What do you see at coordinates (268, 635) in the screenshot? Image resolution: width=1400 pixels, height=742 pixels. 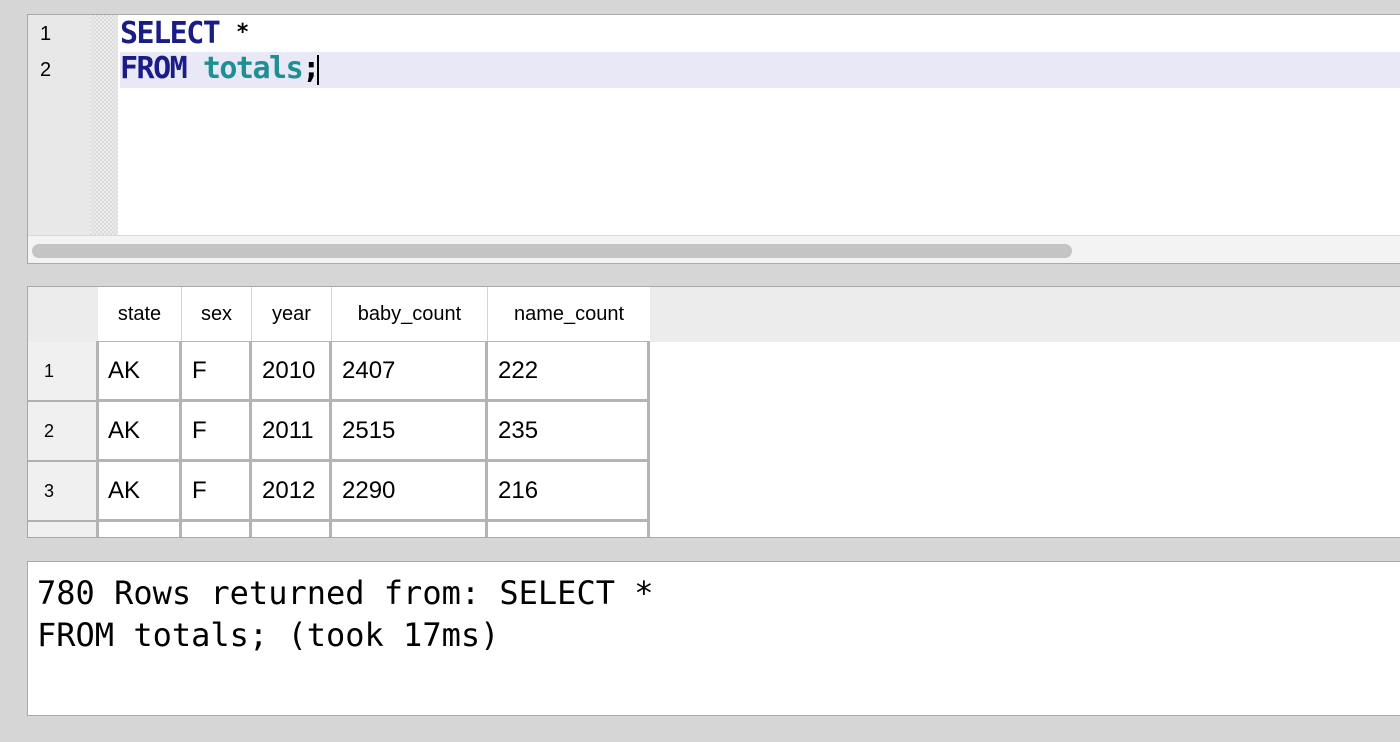 I see `status-line-2: FROM totals; (took 17ms)` at bounding box center [268, 635].